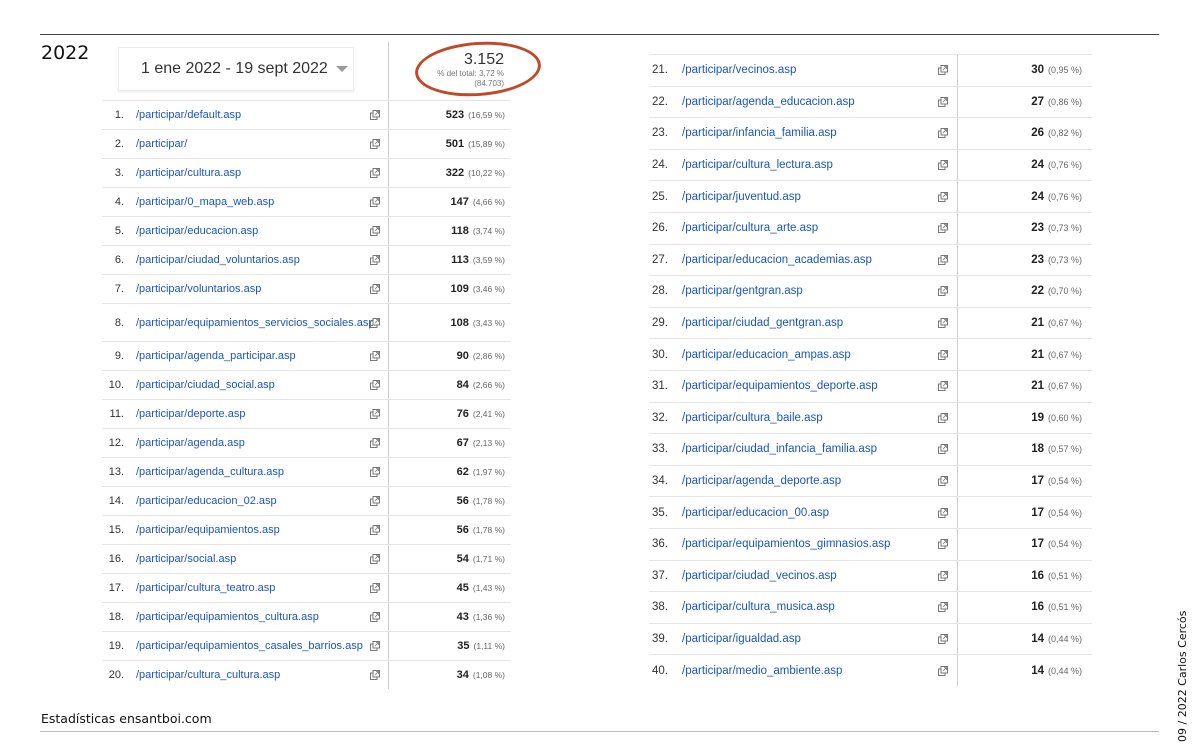 Image resolution: width=1200 pixels, height=750 pixels. I want to click on page-path-link: /participar/infancia_familia.asp, so click(807, 133).